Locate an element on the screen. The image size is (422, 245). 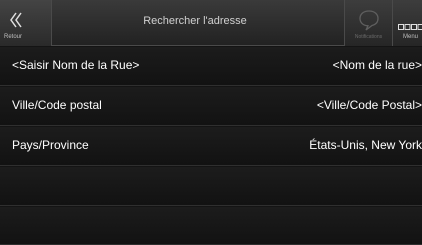
city-postal-label: Ville/Code postal is located at coordinates (57, 105).